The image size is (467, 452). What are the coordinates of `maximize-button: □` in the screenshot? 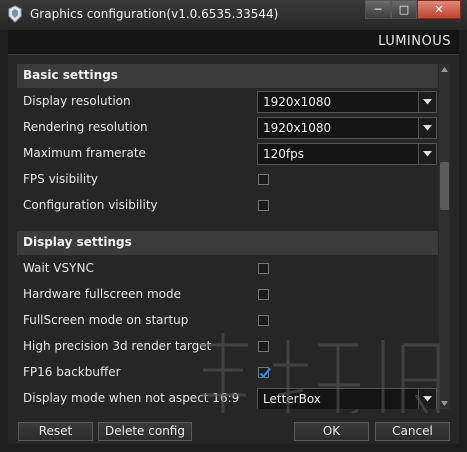 It's located at (404, 9).